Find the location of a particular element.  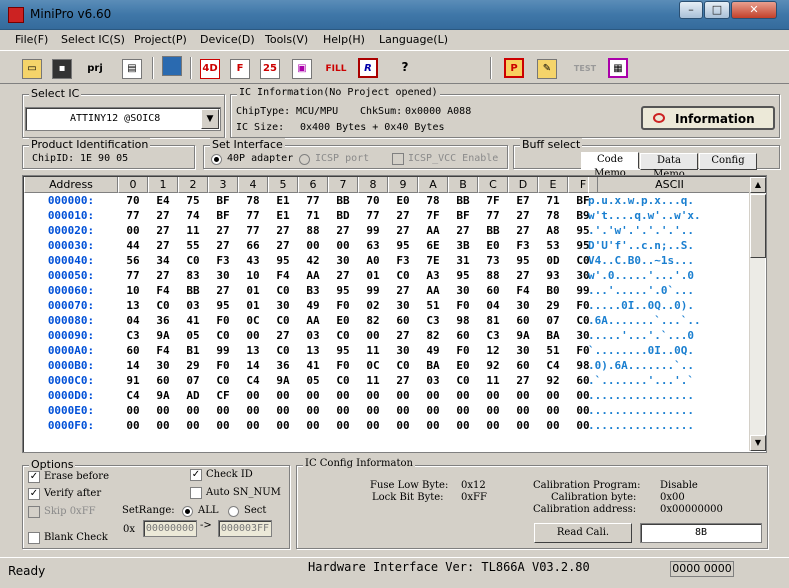

blank-check-checkbox is located at coordinates (34, 538).